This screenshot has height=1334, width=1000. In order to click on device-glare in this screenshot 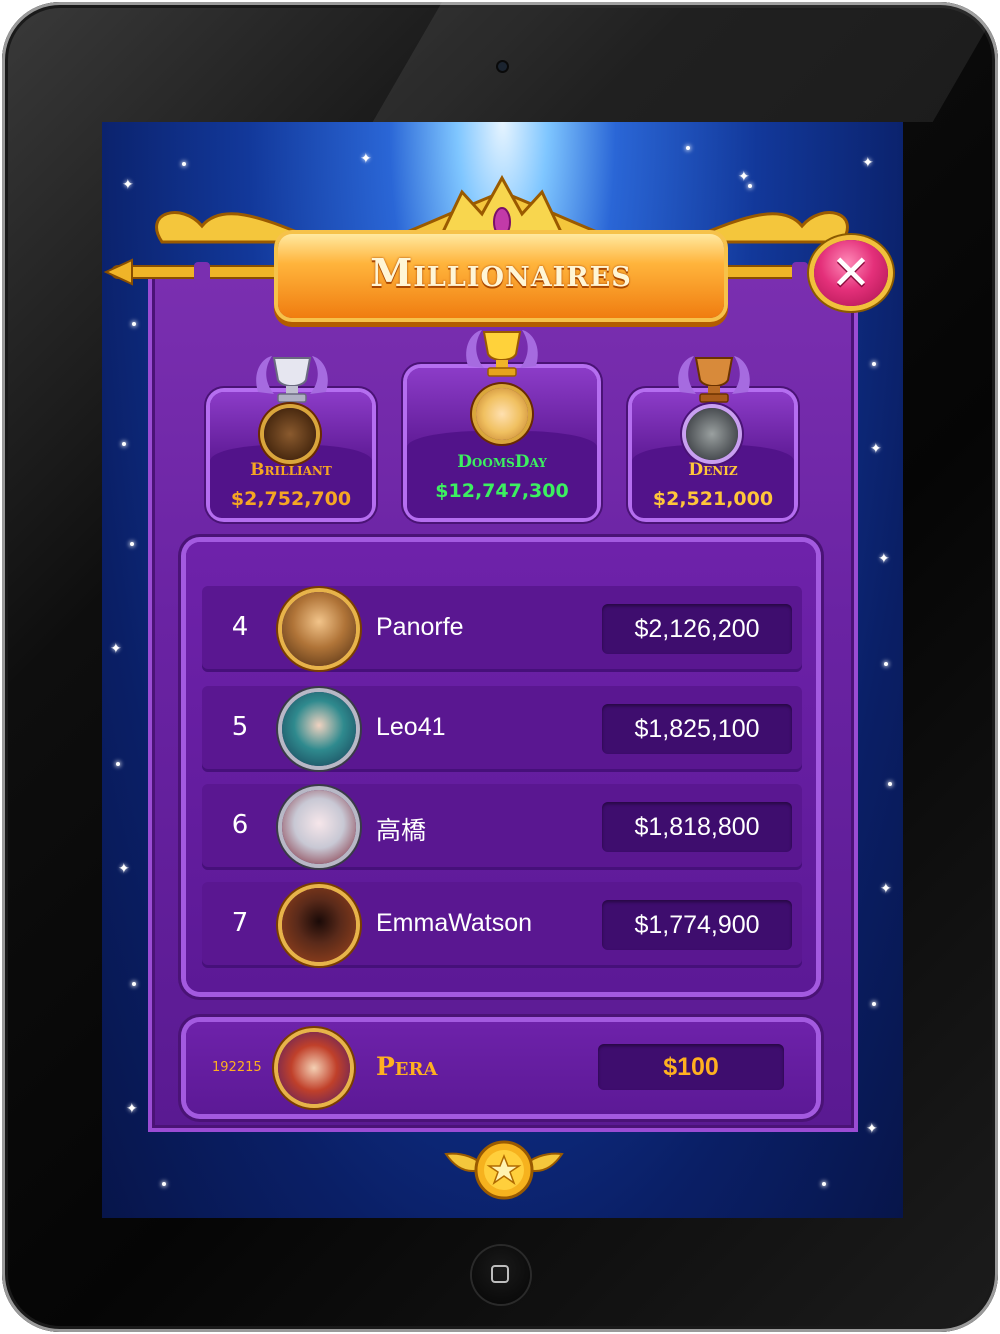, I will do `click(685, 62)`.